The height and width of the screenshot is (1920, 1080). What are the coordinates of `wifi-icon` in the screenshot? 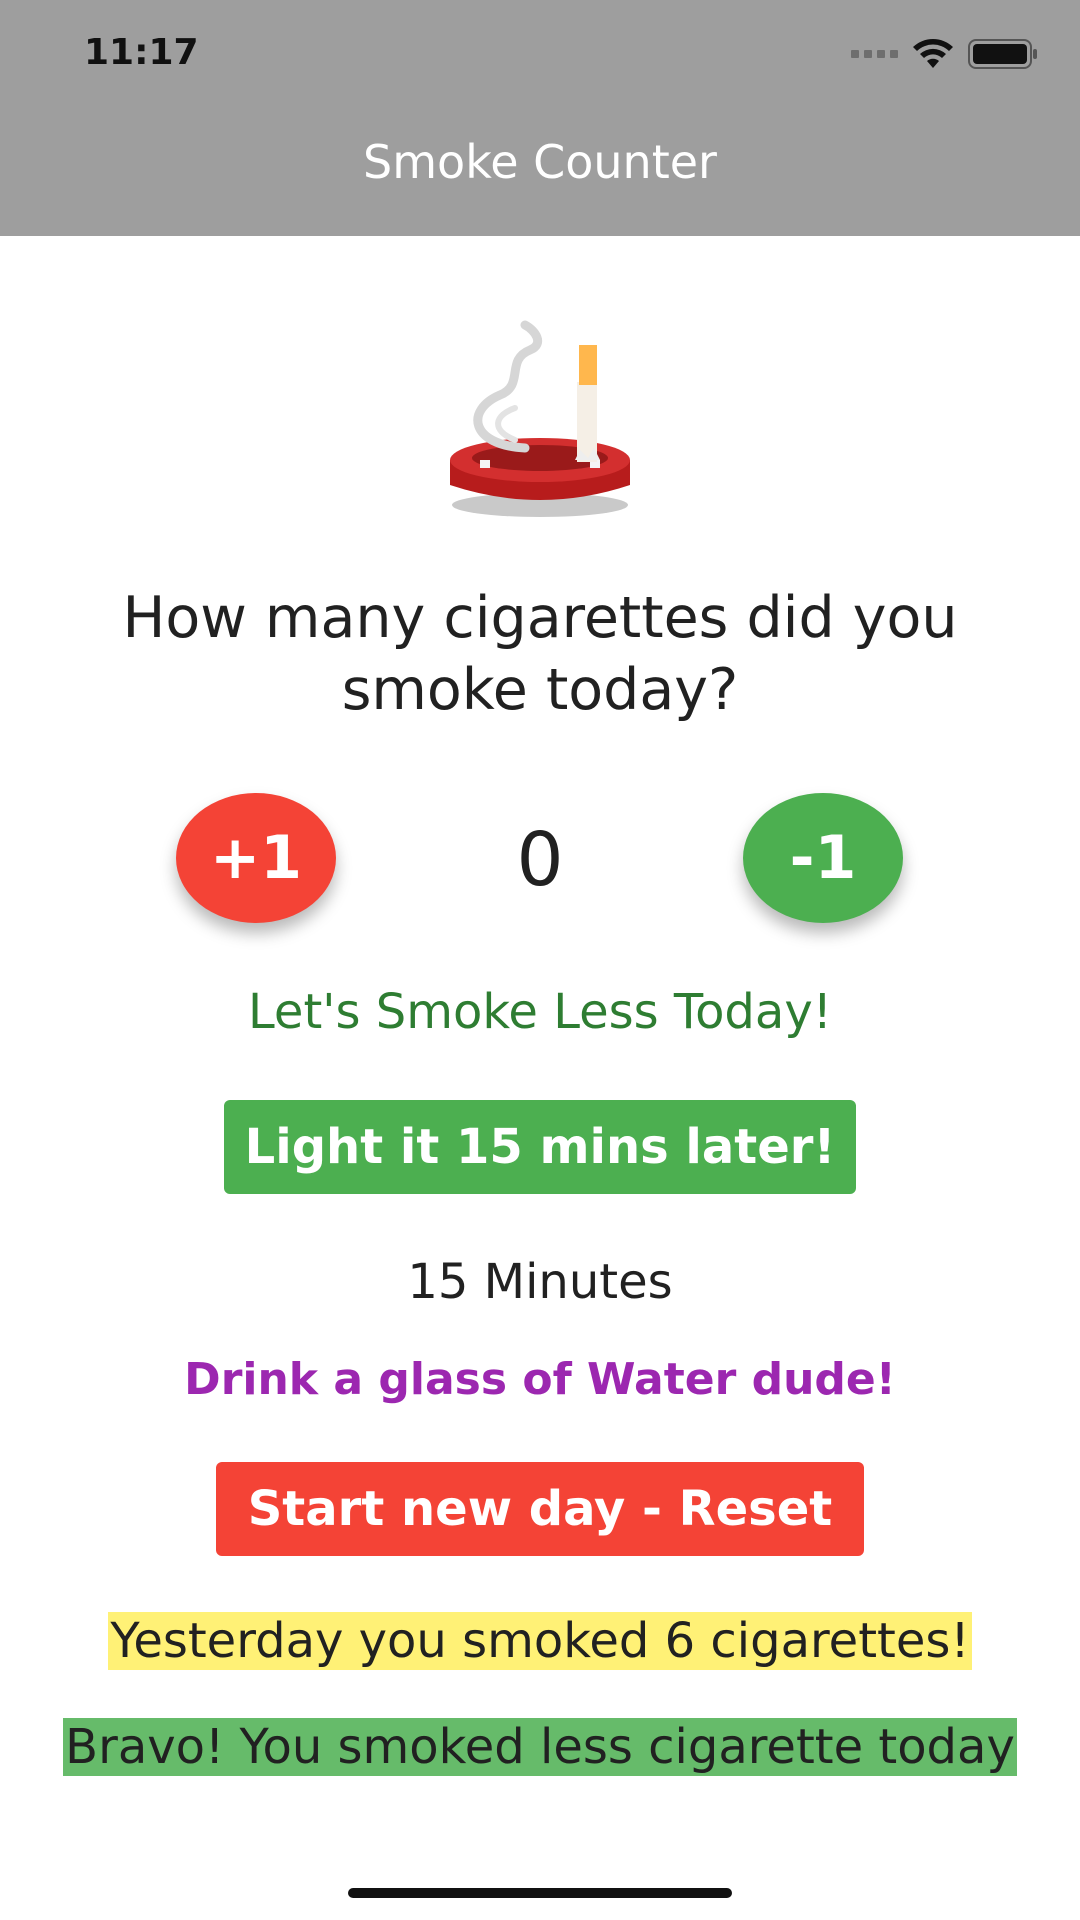 It's located at (933, 53).